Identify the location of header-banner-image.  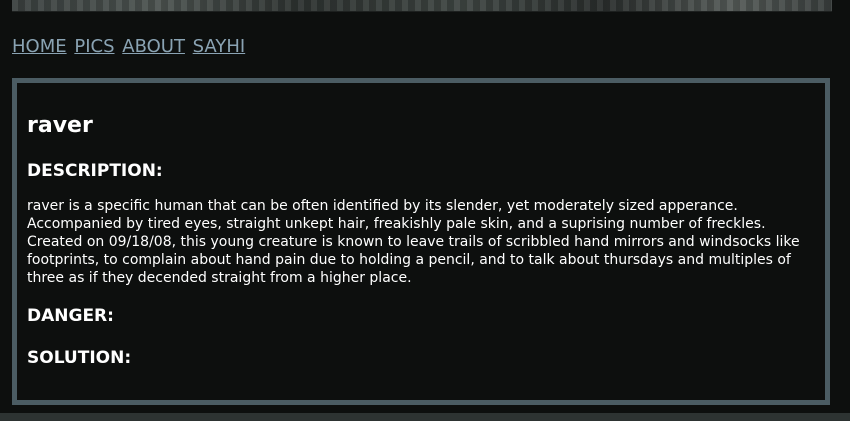
(422, 6).